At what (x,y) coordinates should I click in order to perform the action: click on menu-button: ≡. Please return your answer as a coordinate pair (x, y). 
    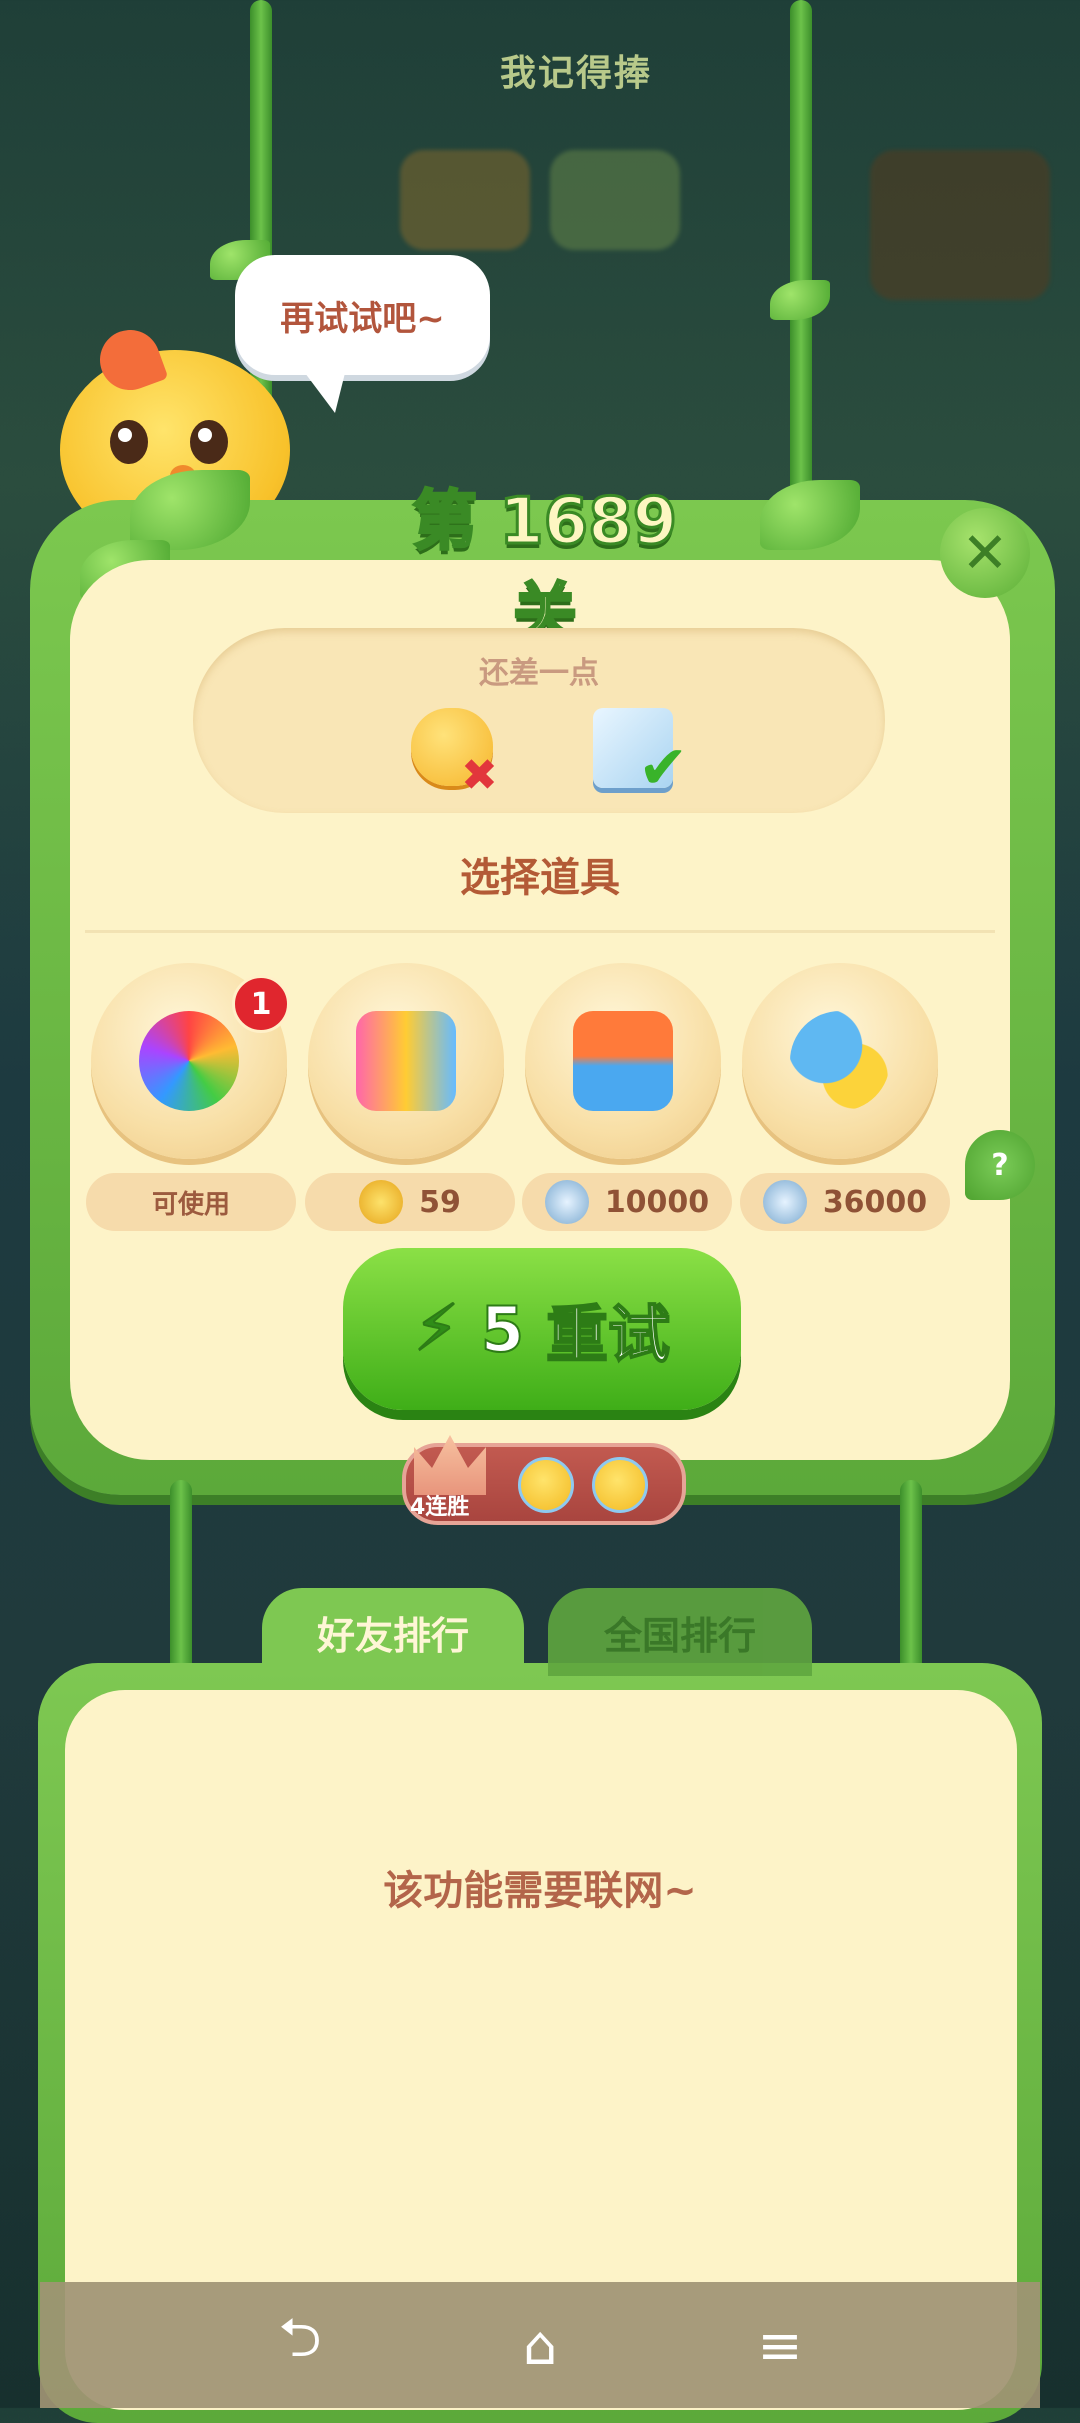
    Looking at the image, I should click on (780, 2345).